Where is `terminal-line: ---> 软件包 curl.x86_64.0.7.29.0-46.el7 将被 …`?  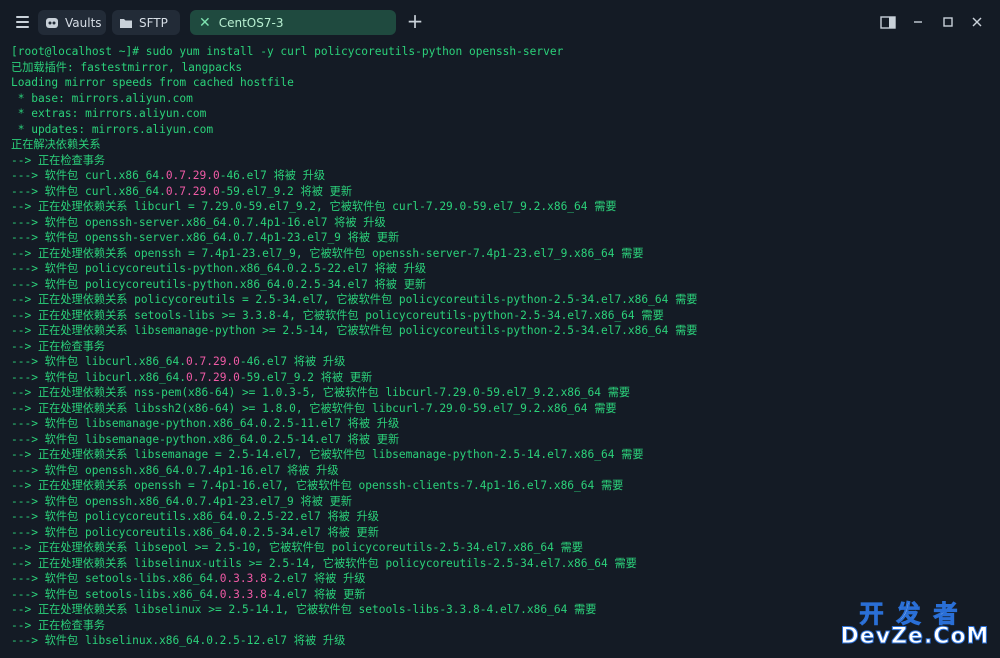 terminal-line: ---> 软件包 curl.x86_64.0.7.29.0-46.el7 将被 … is located at coordinates (501, 176).